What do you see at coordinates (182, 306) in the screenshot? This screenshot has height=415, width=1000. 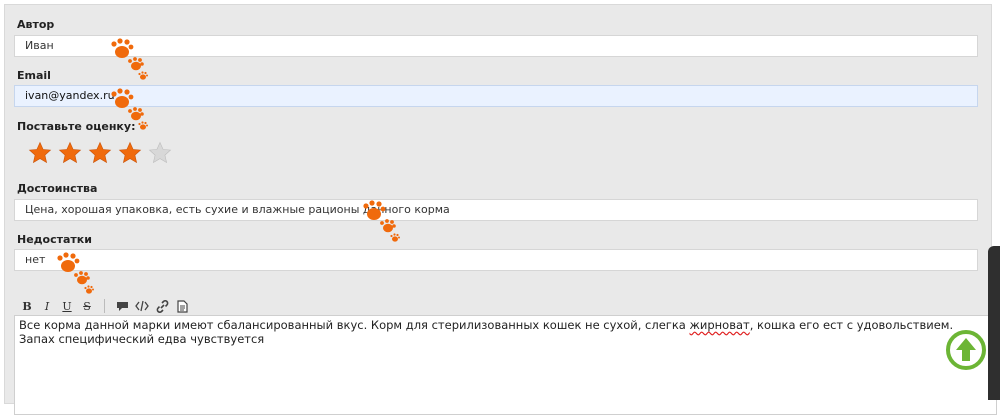 I see `document-icon` at bounding box center [182, 306].